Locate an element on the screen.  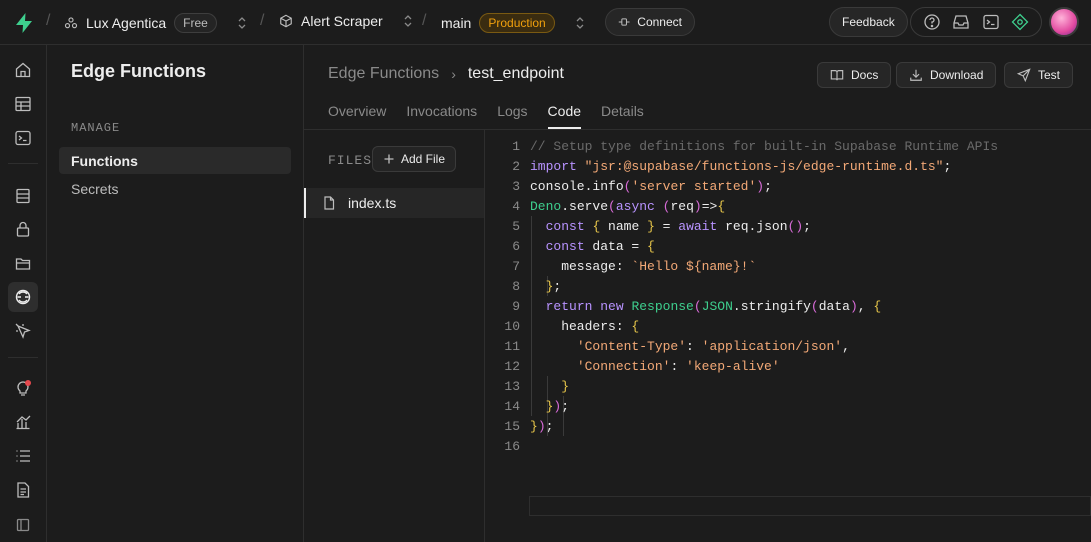
collapse-sidebar-icon is located at coordinates (23, 525).